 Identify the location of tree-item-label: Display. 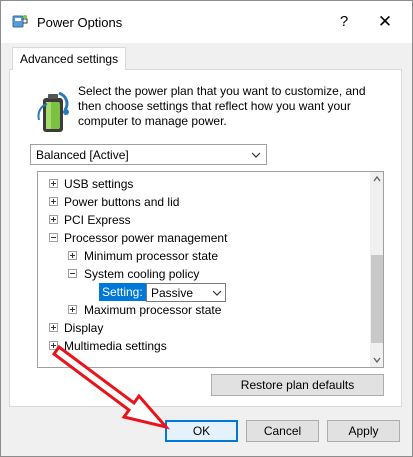
(84, 328).